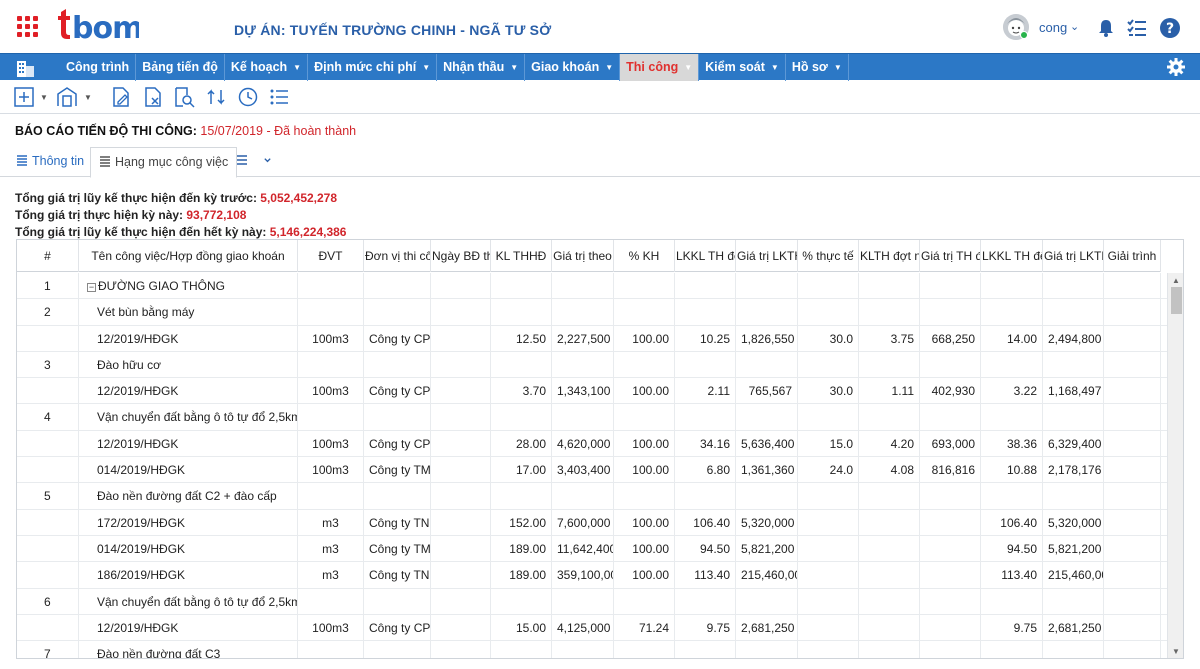  I want to click on history-icon, so click(248, 97).